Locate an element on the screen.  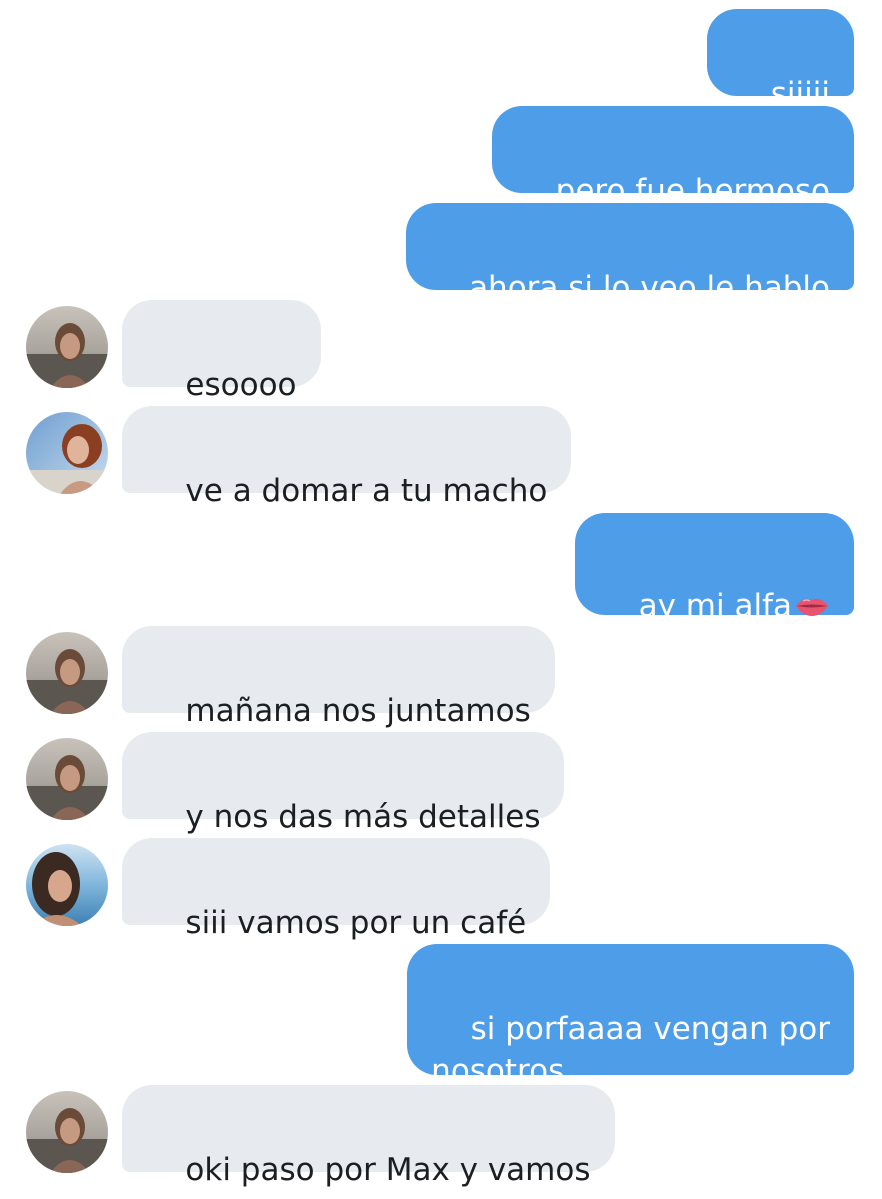
outgoing-message: siiiii is located at coordinates (780, 60).